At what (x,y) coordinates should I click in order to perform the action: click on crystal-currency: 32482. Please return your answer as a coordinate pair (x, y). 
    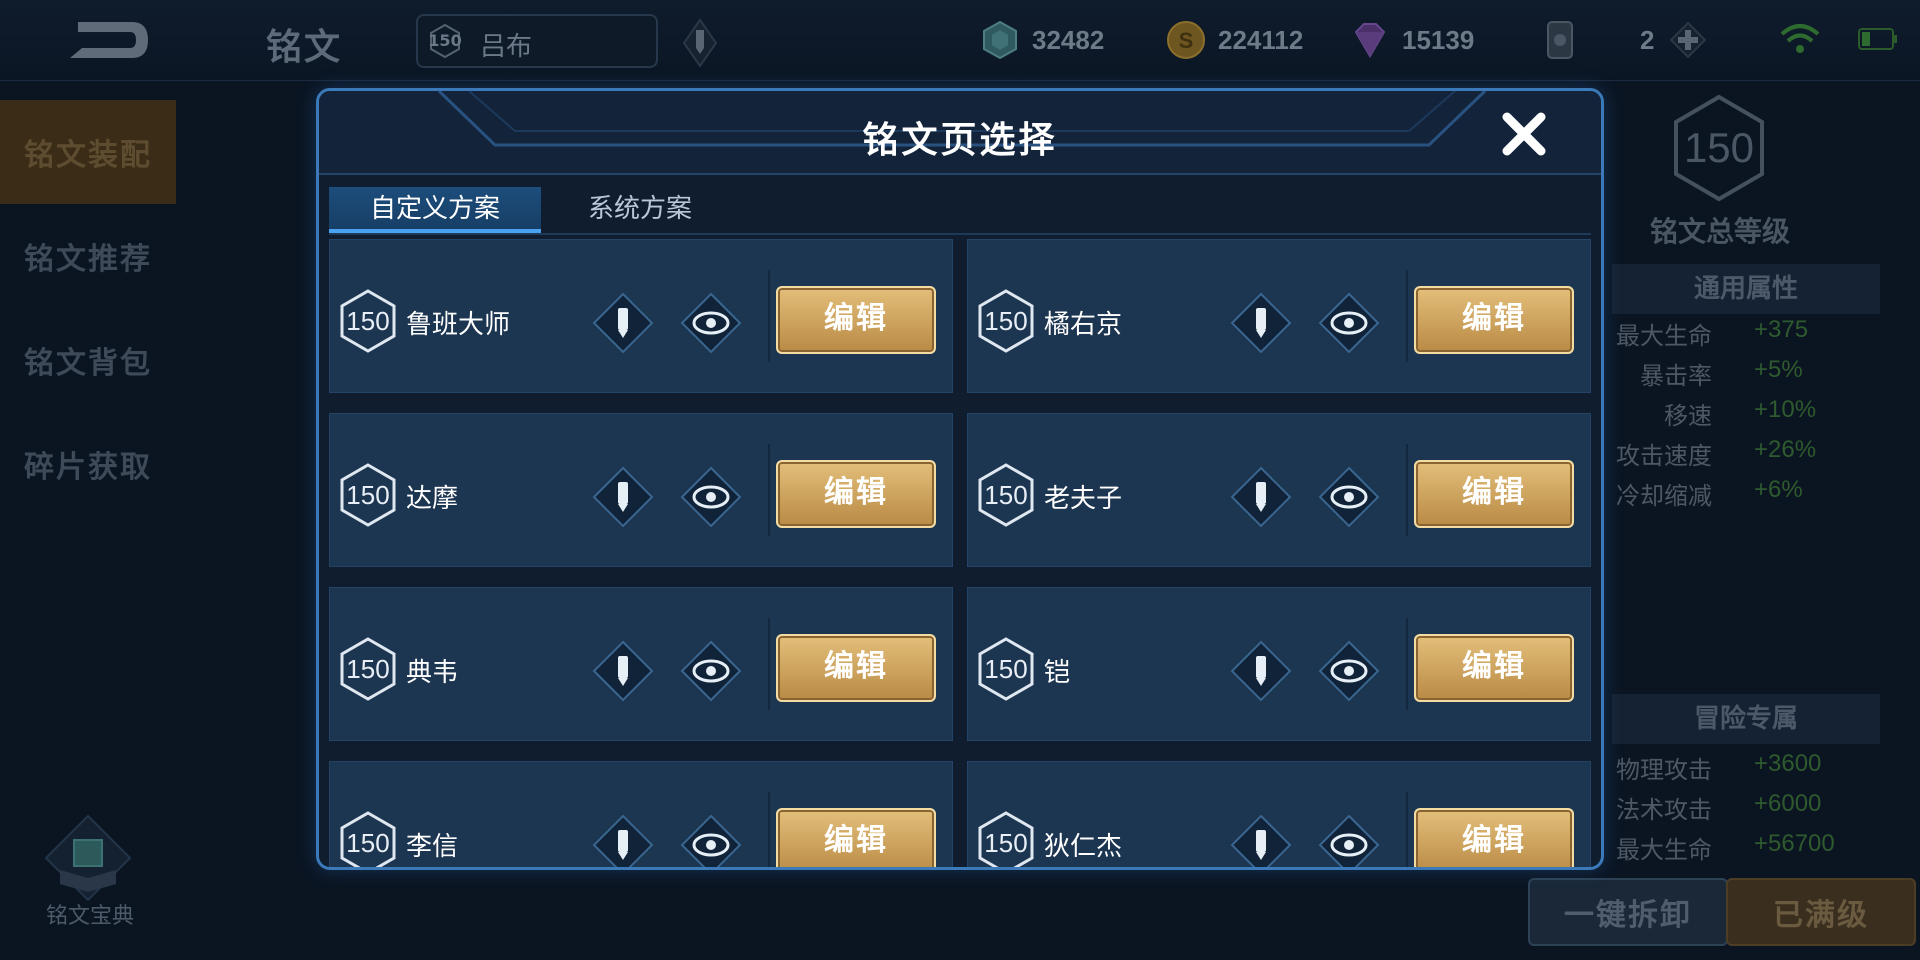
    Looking at the image, I should click on (1042, 40).